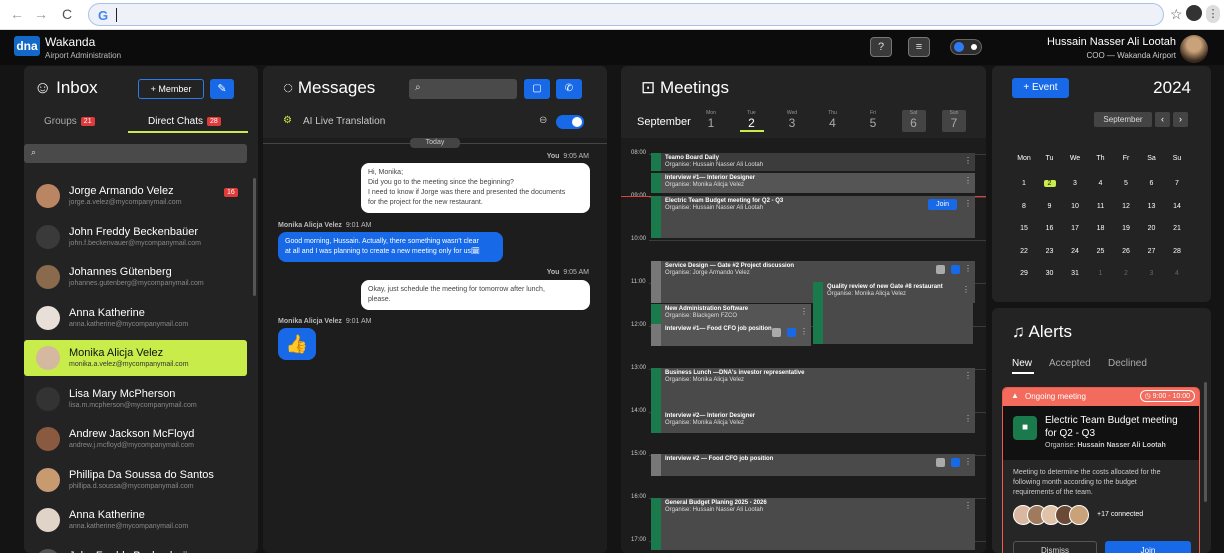 Image resolution: width=1224 pixels, height=553 pixels. I want to click on calendar-day: 5, so click(1126, 183).